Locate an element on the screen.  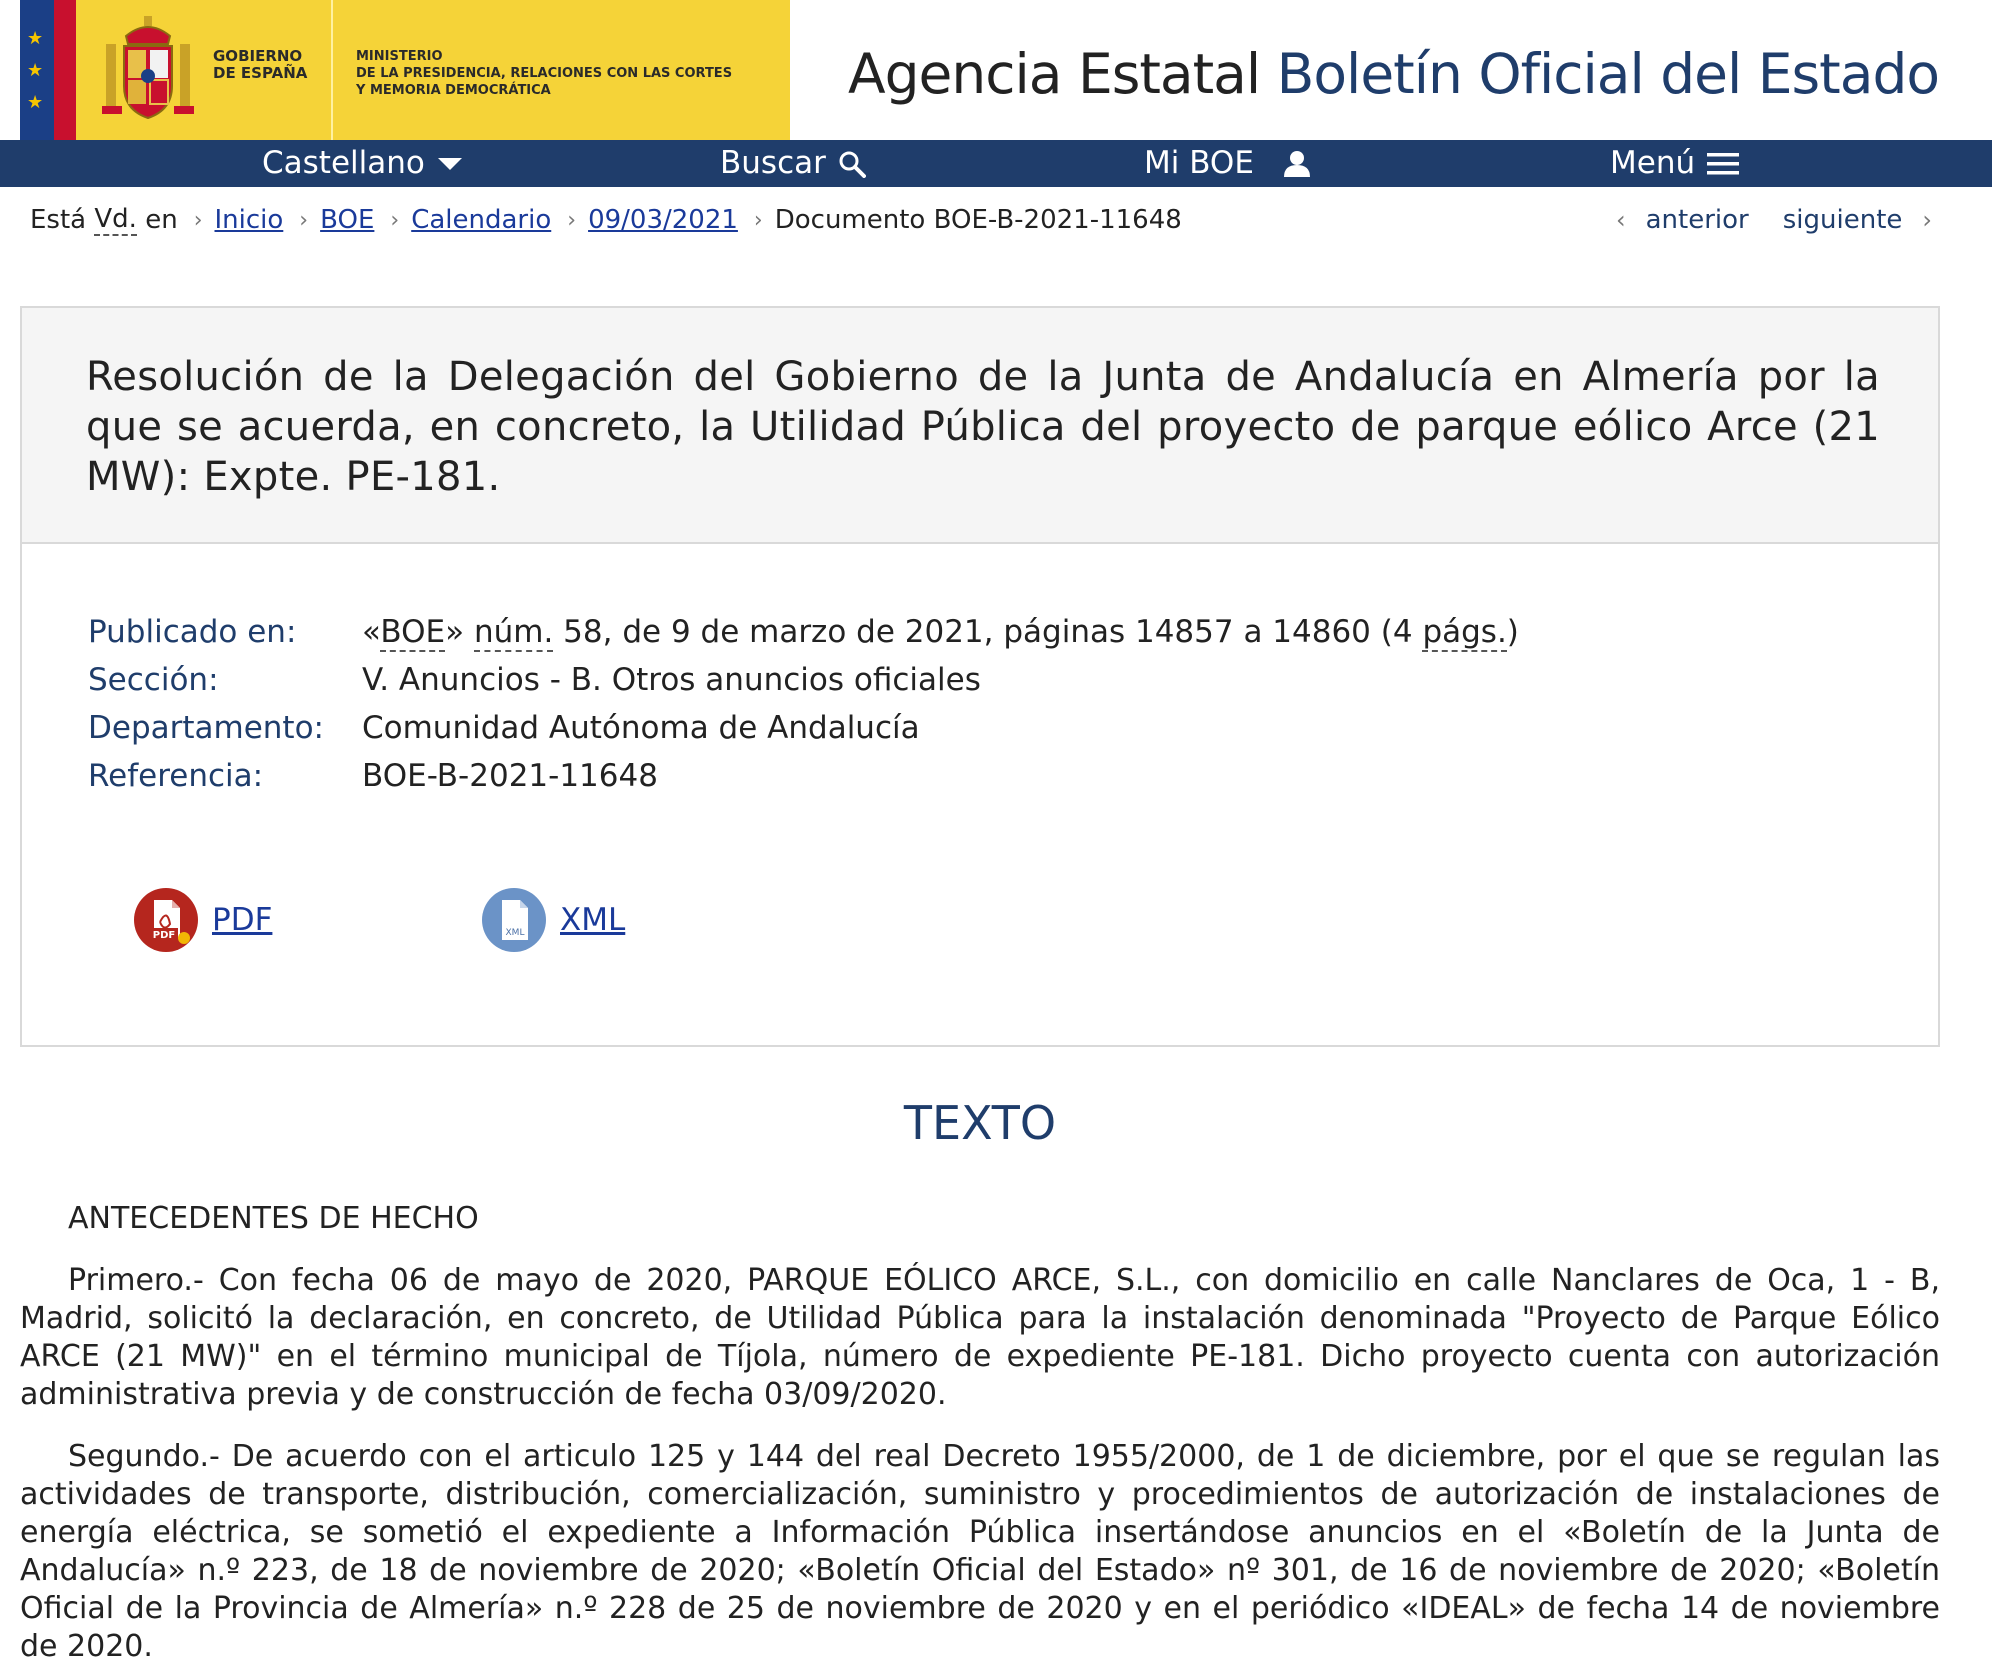
hamburger-icon is located at coordinates (1723, 163).